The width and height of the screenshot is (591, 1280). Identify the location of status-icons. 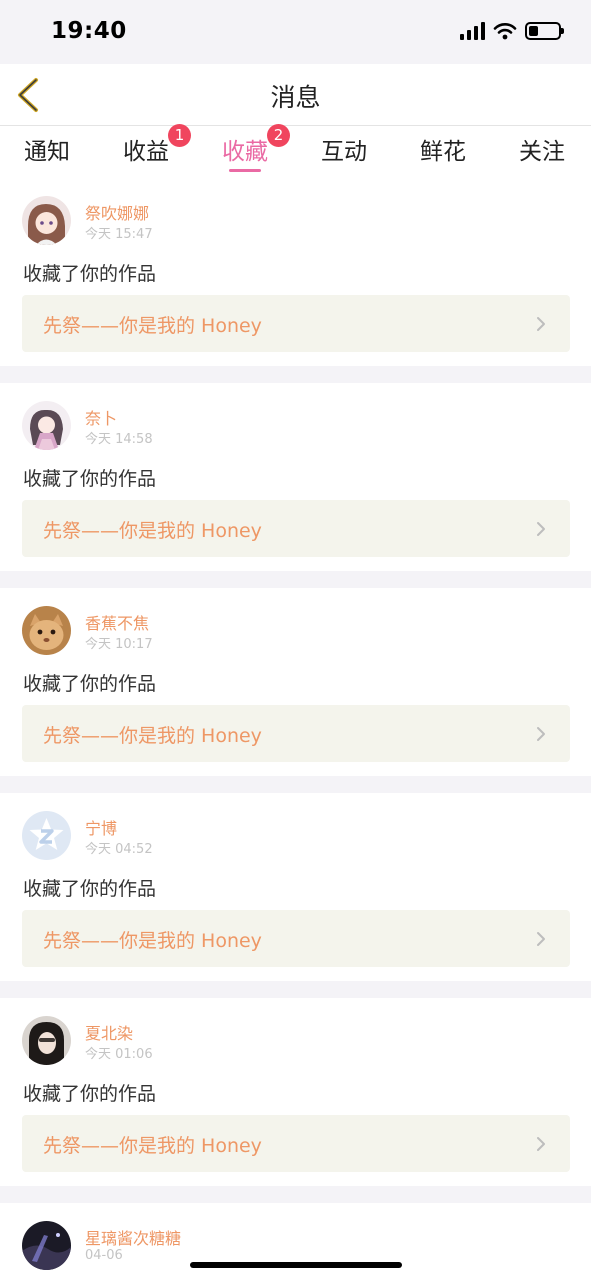
(512, 31).